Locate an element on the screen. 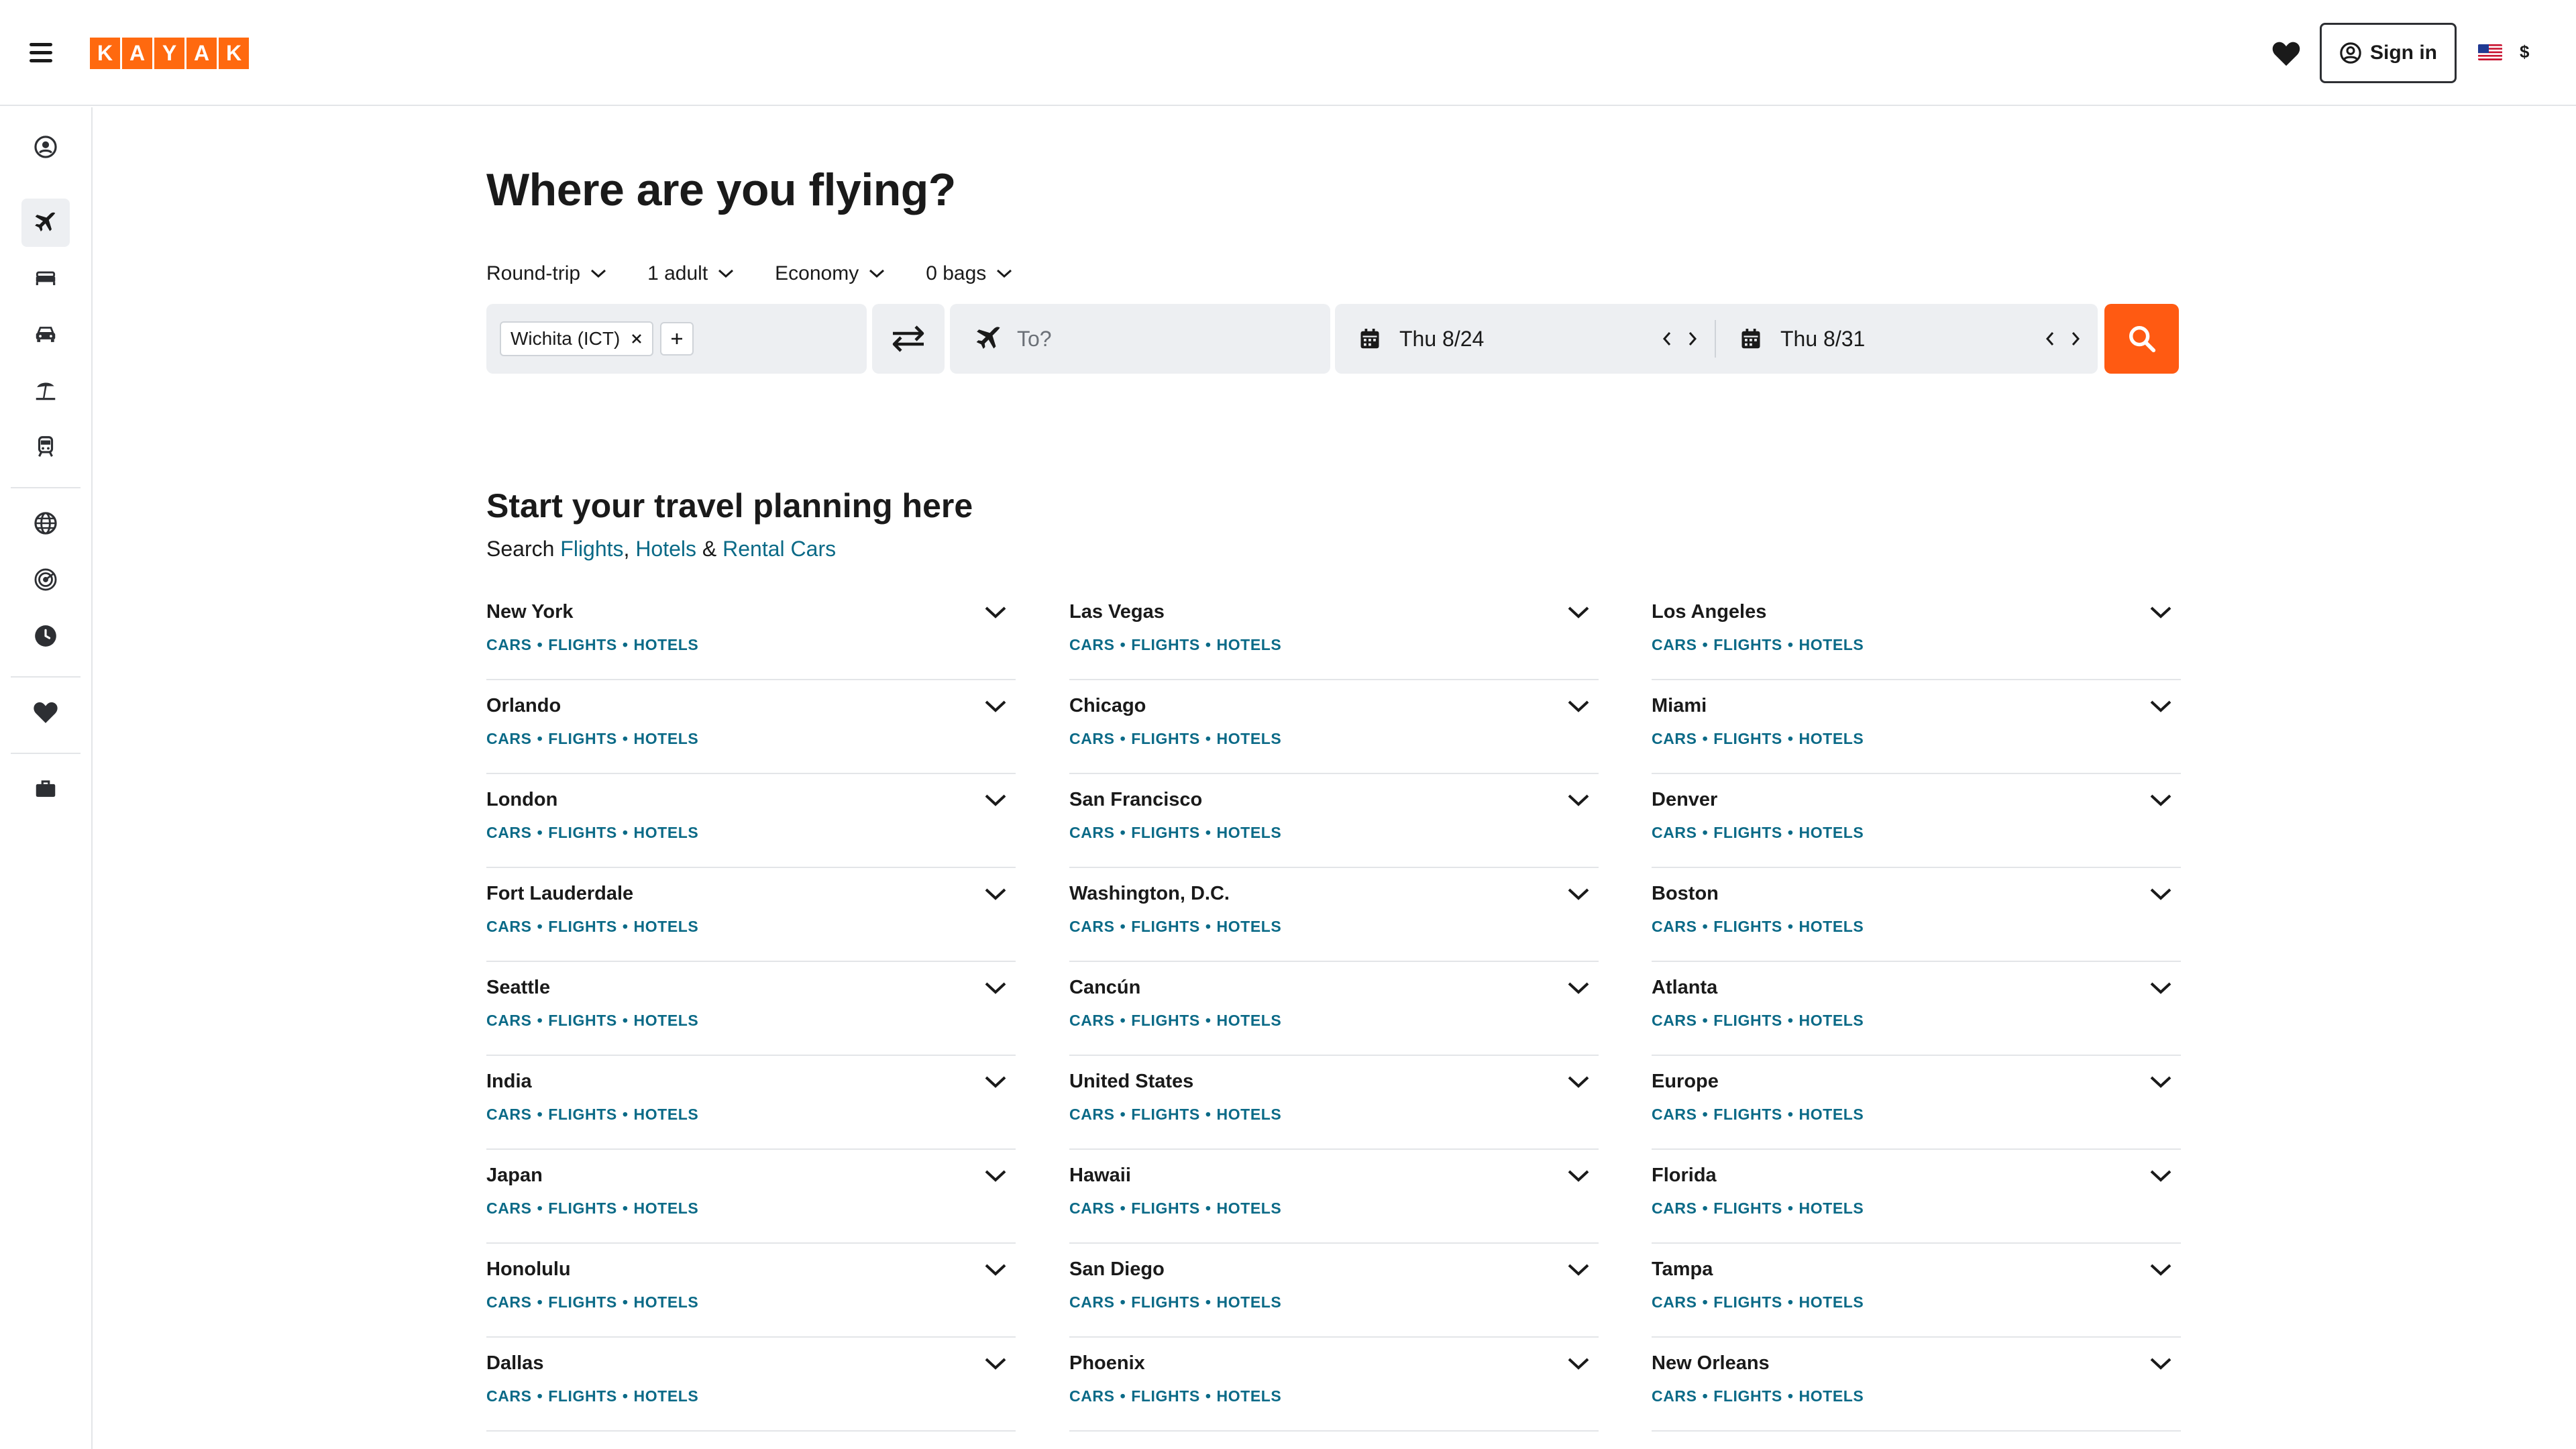  depart-date-picker: Thu 8/24 is located at coordinates (1525, 339).